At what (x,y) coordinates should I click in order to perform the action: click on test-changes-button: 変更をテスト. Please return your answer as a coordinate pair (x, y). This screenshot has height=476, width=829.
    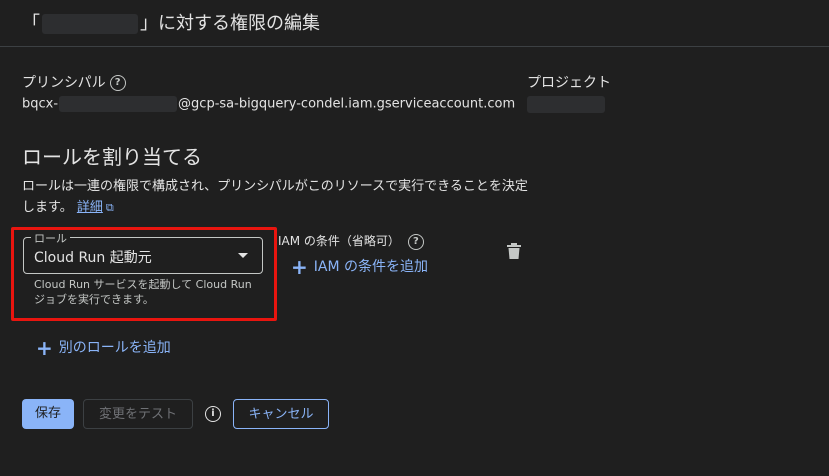
    Looking at the image, I should click on (138, 414).